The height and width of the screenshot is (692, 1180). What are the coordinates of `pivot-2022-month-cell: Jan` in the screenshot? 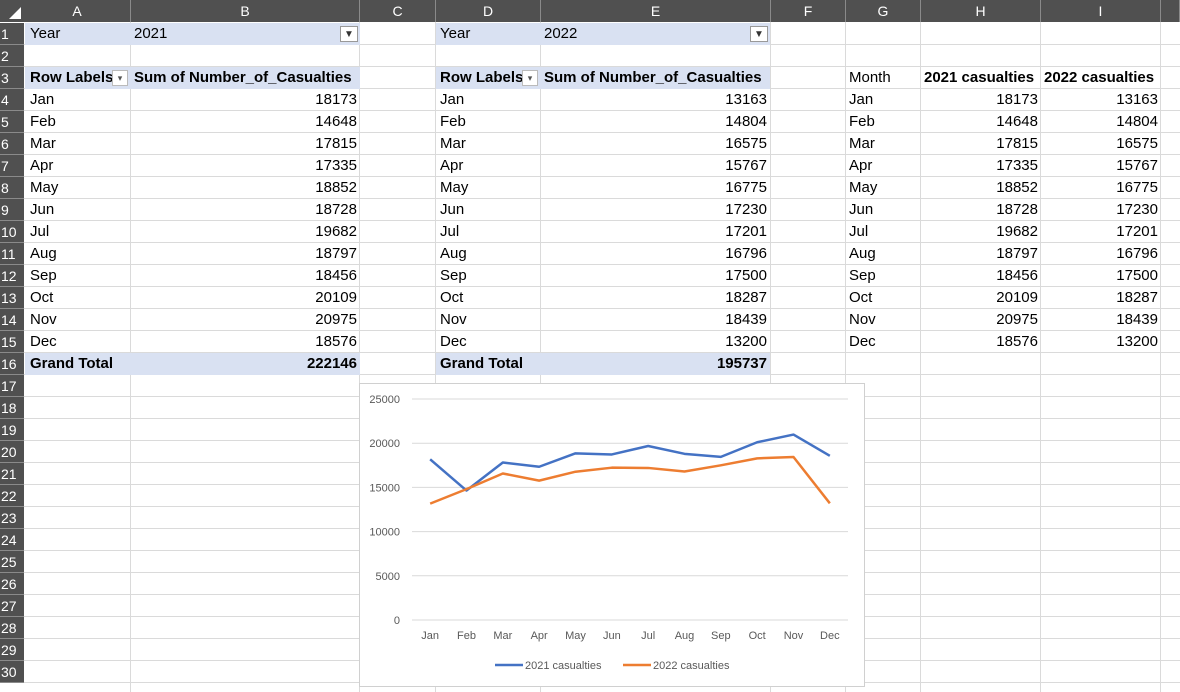 It's located at (452, 100).